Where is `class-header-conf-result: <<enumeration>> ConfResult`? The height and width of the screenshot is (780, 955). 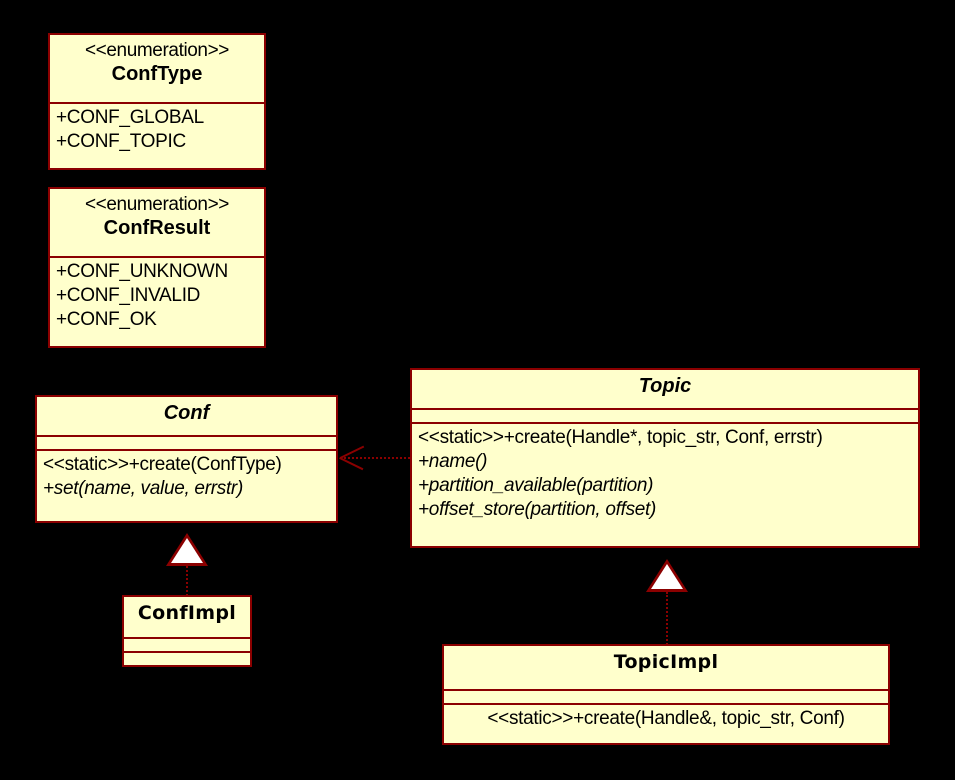
class-header-conf-result: <<enumeration>> ConfResult is located at coordinates (157, 222).